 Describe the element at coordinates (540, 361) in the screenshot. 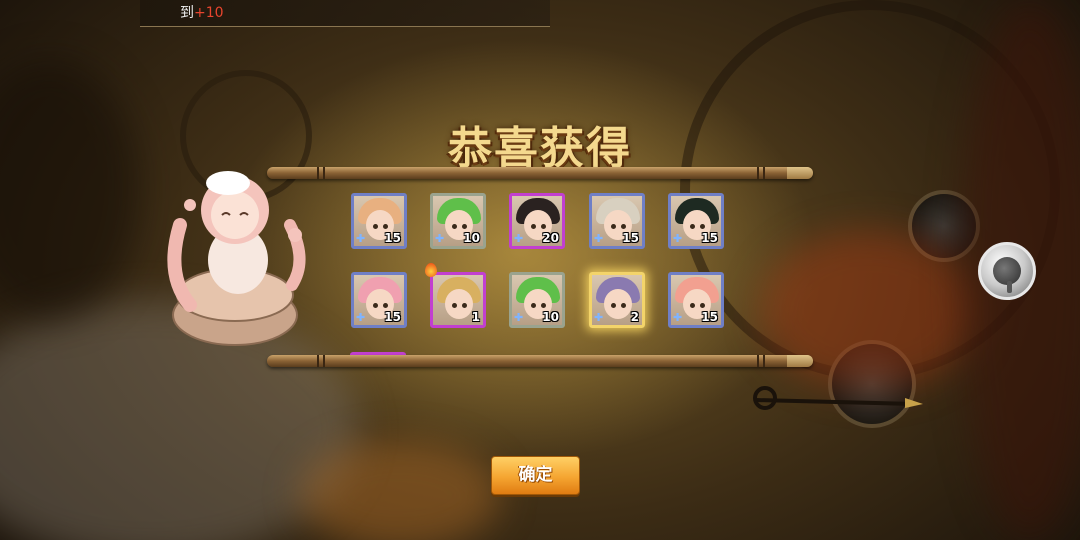

I see `bottom-divider-bar` at that location.